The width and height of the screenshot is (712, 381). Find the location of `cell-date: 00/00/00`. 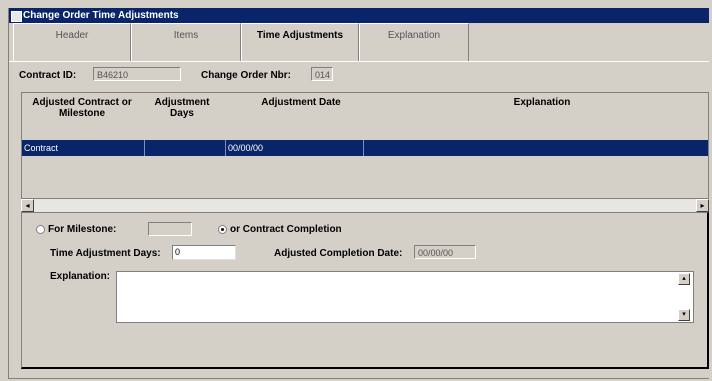

cell-date: 00/00/00 is located at coordinates (295, 148).